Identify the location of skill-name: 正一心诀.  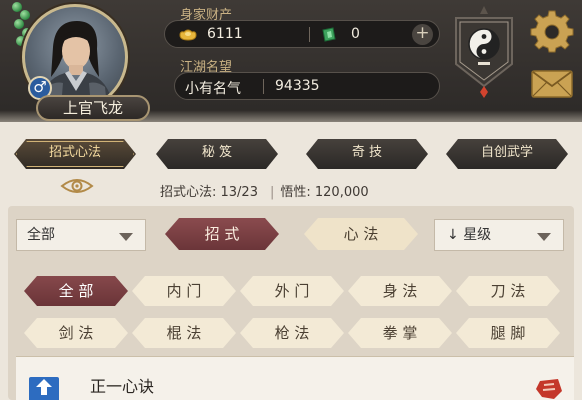
(122, 386).